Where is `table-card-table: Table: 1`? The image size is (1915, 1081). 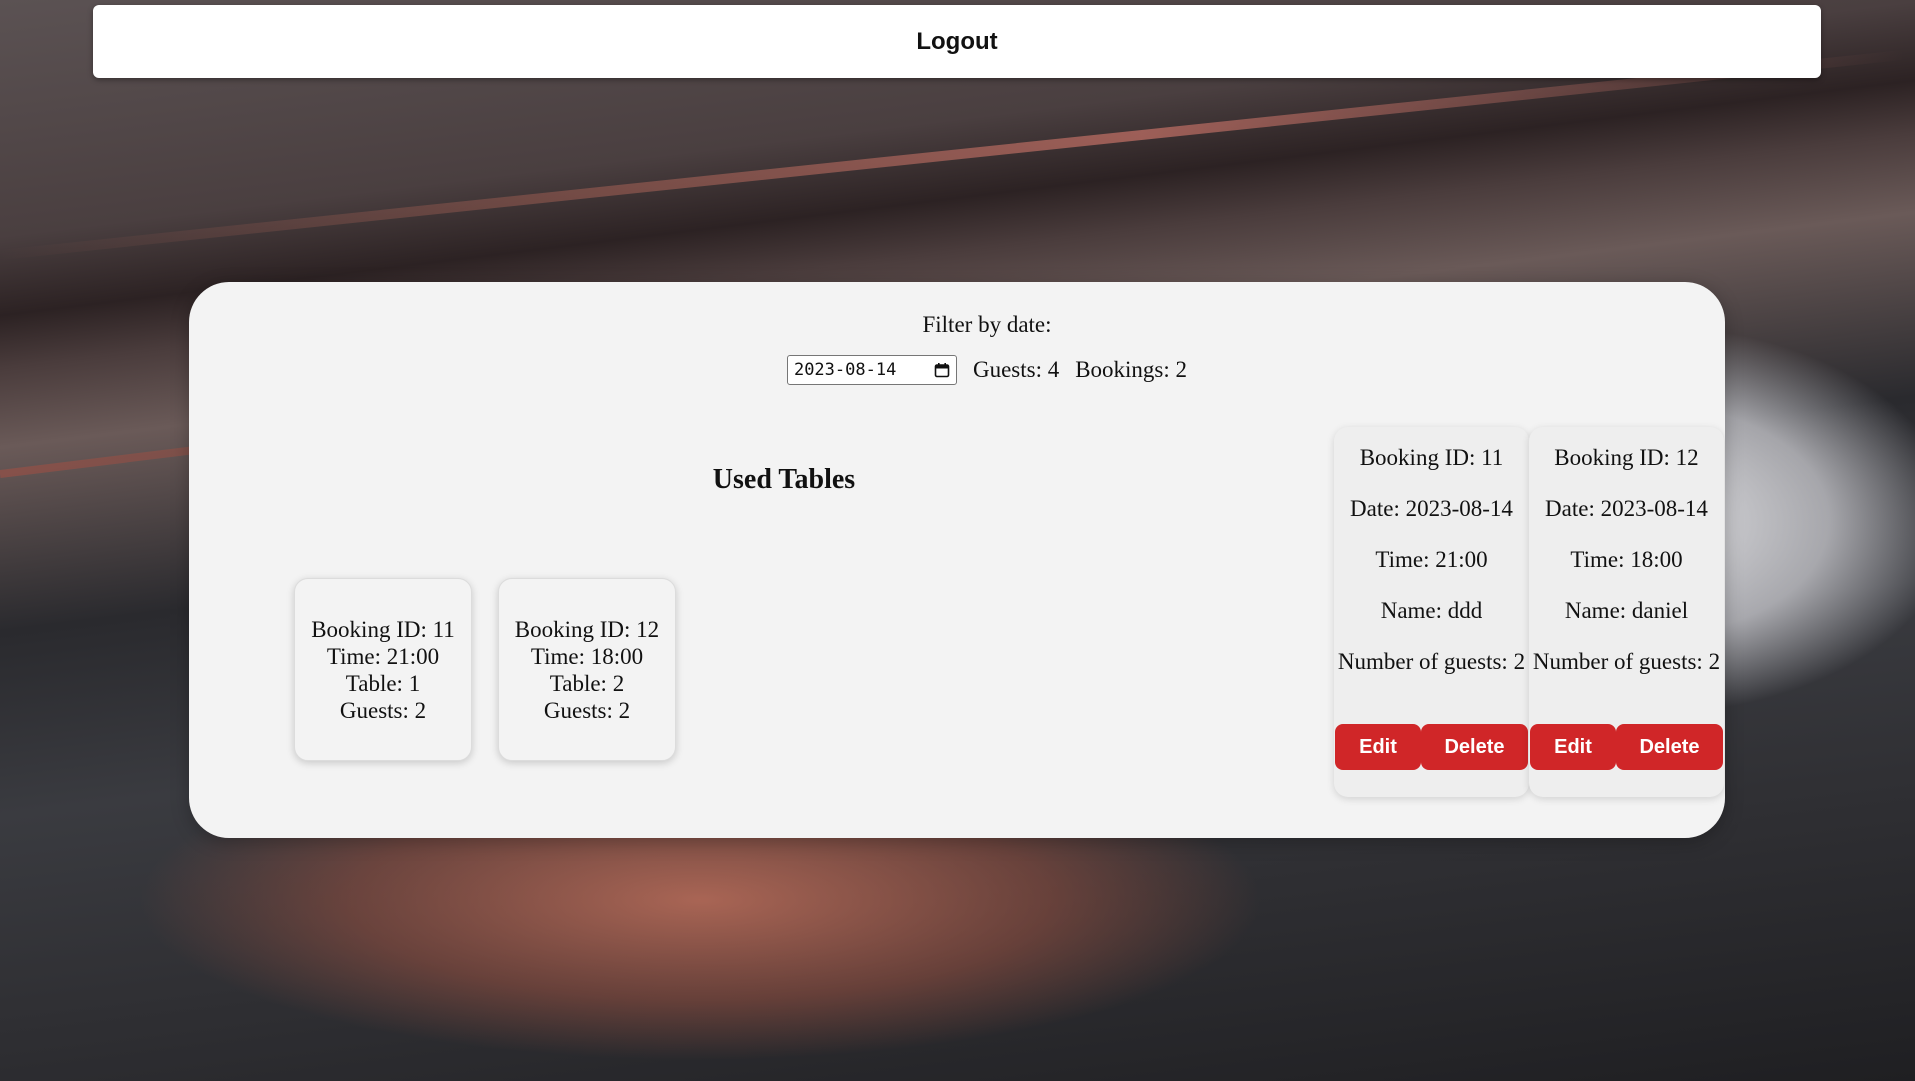 table-card-table: Table: 1 is located at coordinates (383, 683).